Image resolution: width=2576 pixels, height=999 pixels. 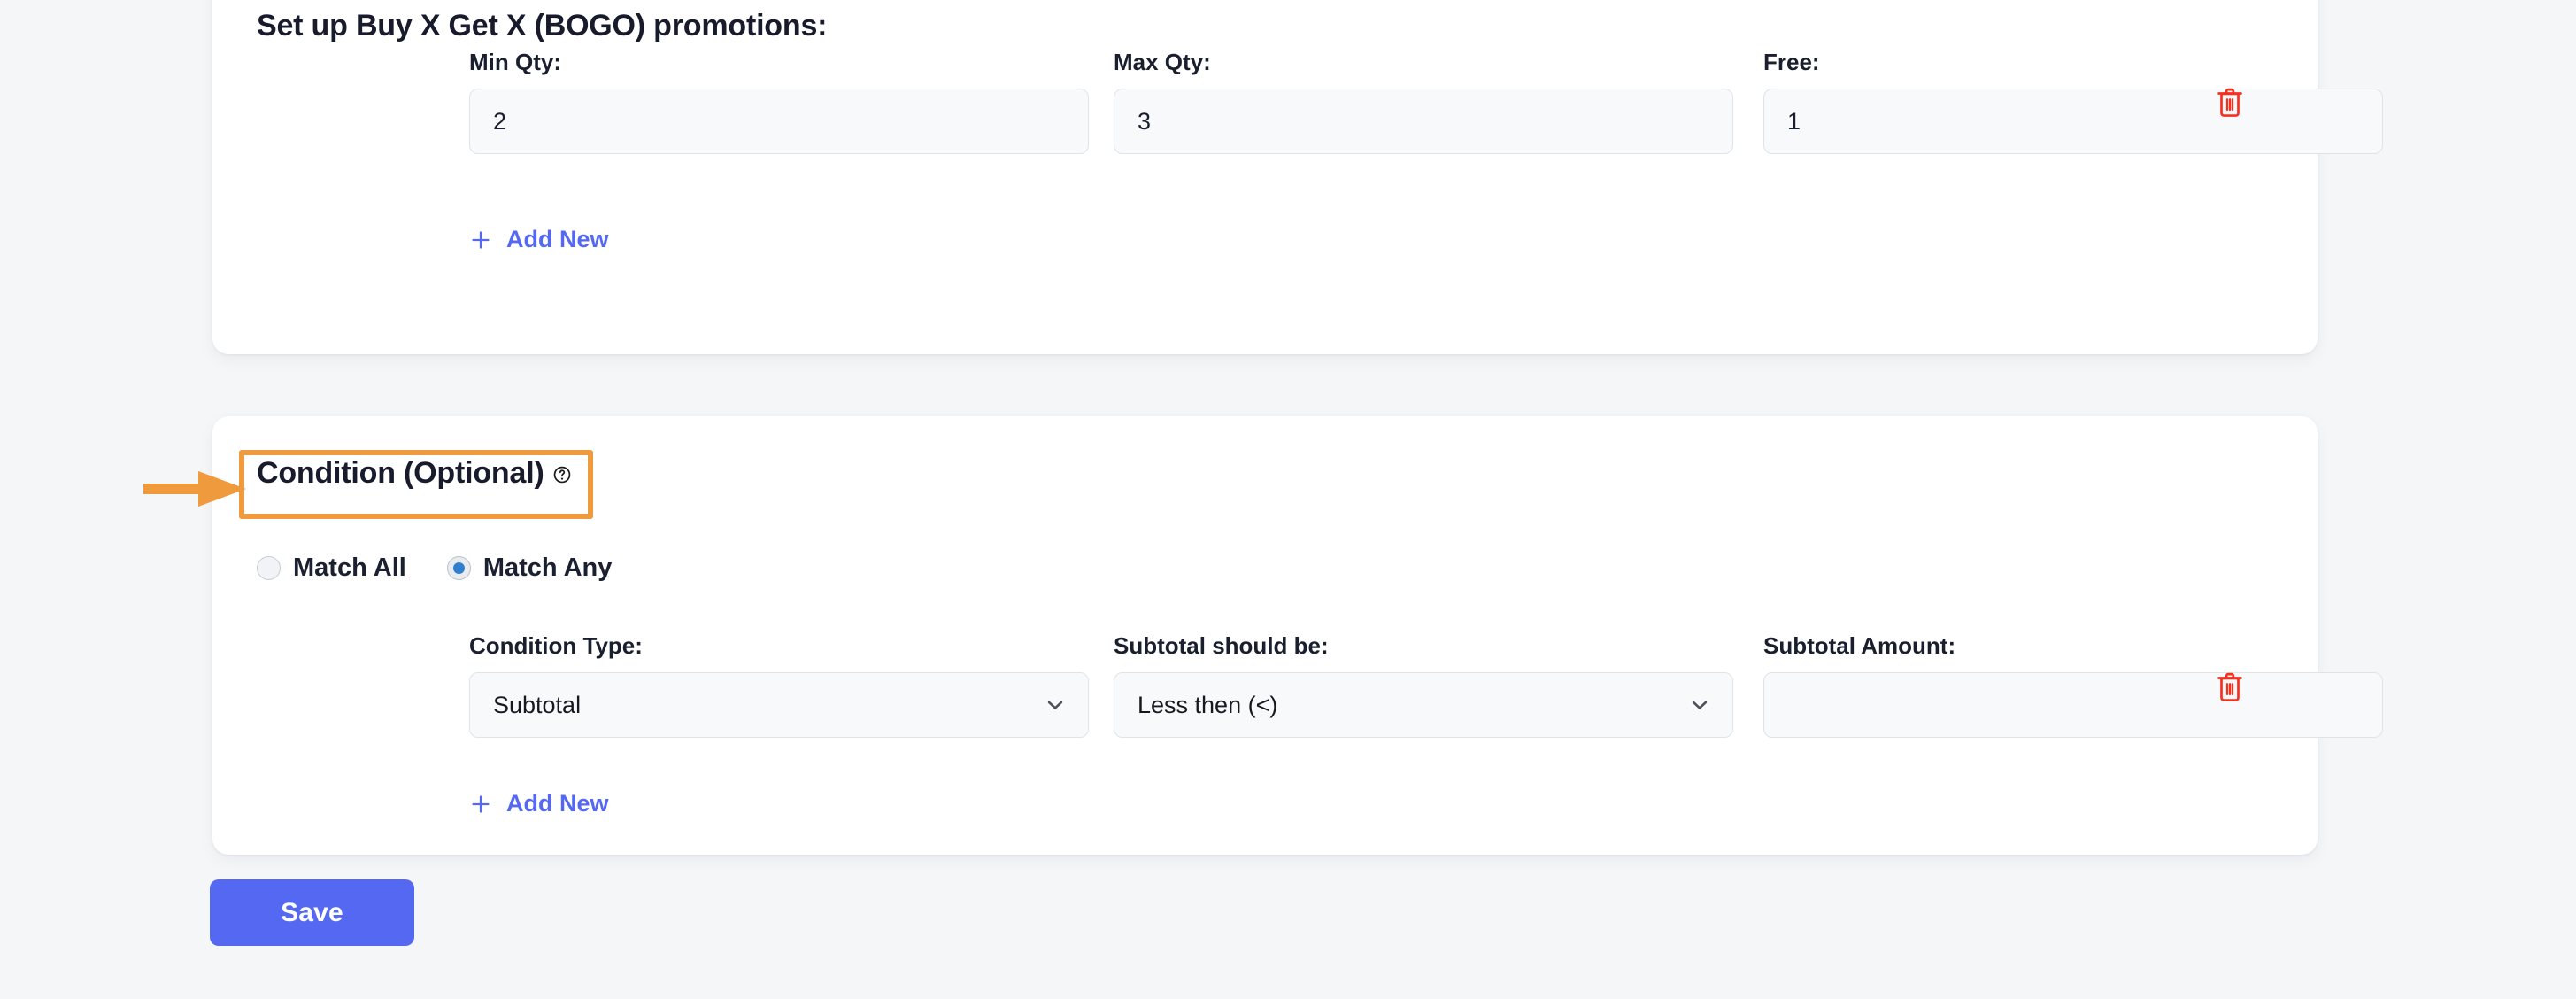 What do you see at coordinates (195, 489) in the screenshot?
I see `right-arrow-annotation-icon` at bounding box center [195, 489].